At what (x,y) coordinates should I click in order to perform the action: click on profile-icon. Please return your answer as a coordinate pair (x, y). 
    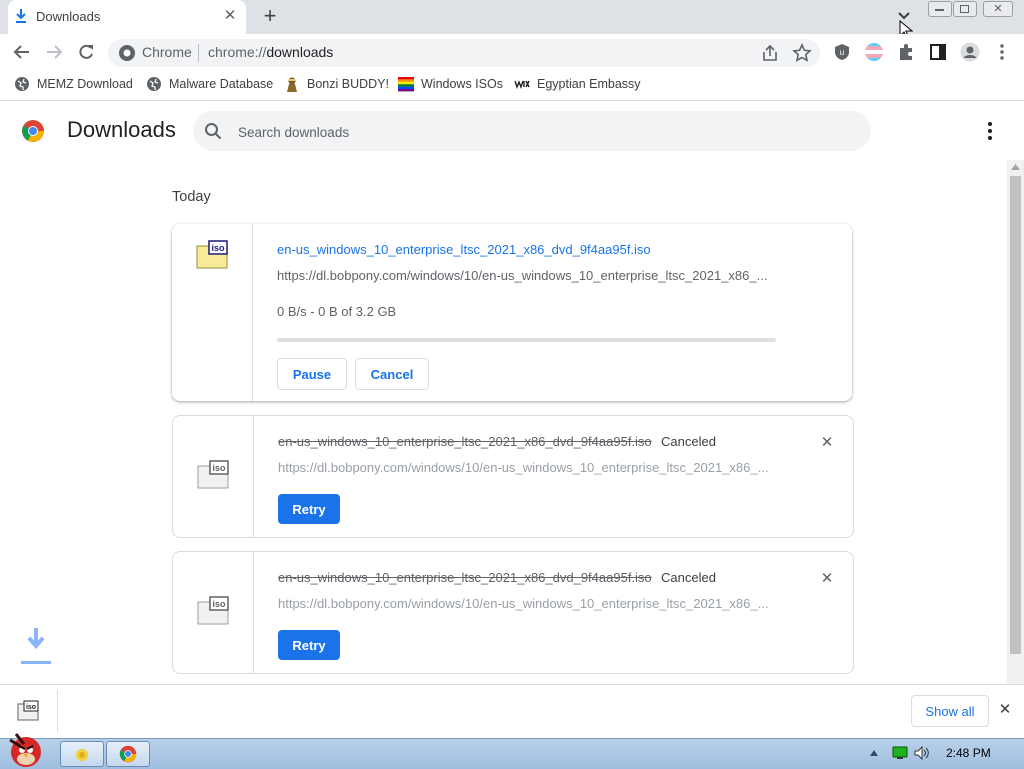
    Looking at the image, I should click on (970, 52).